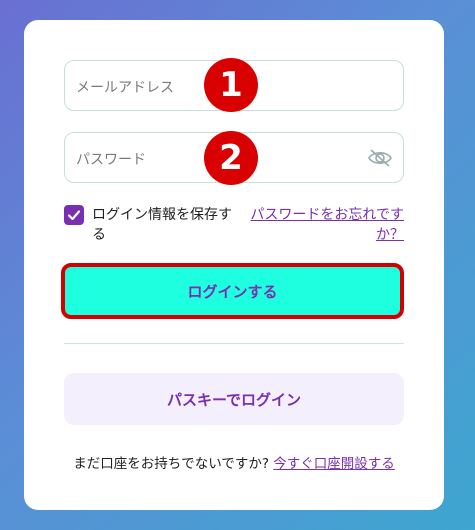 Image resolution: width=475 pixels, height=530 pixels. I want to click on passkey-login-button: パスキーでログイン, so click(234, 399).